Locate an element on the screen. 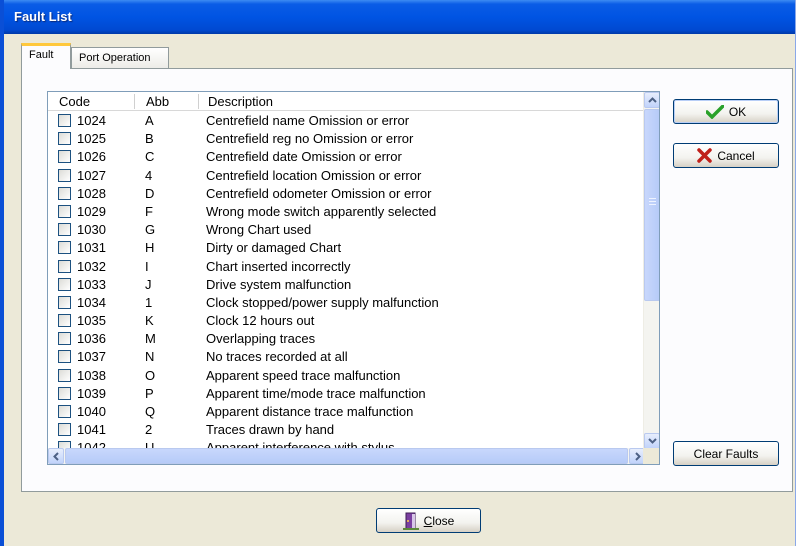 The width and height of the screenshot is (796, 546). row-description: Traces drawn by hand is located at coordinates (270, 430).